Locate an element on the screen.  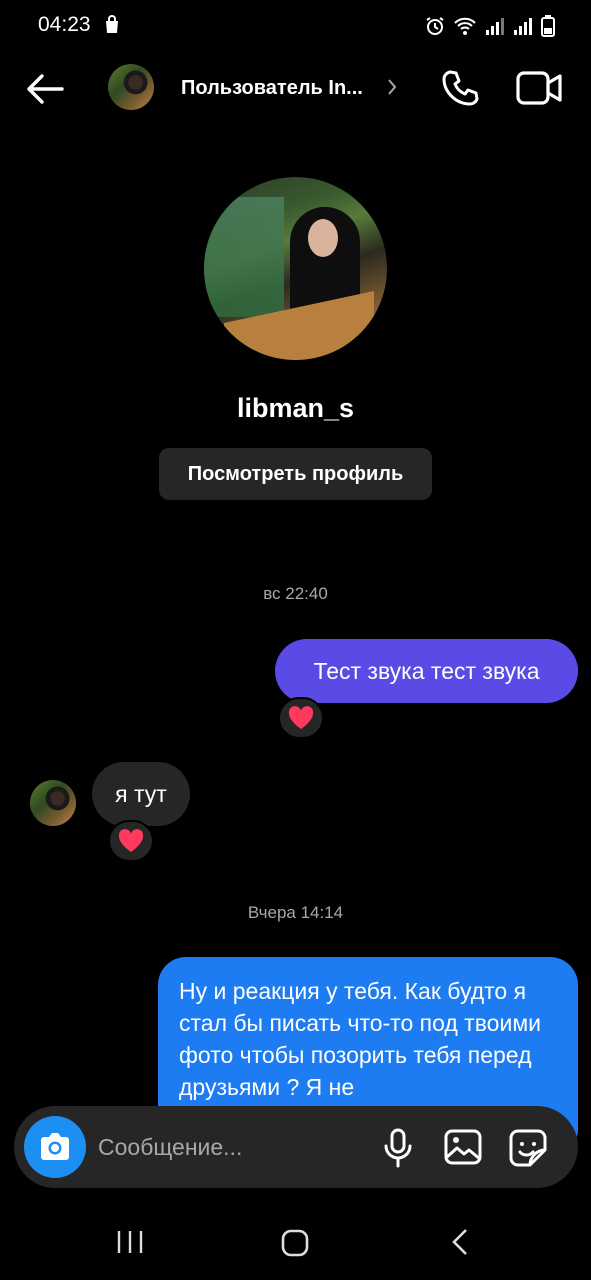
home-icon is located at coordinates (295, 1243).